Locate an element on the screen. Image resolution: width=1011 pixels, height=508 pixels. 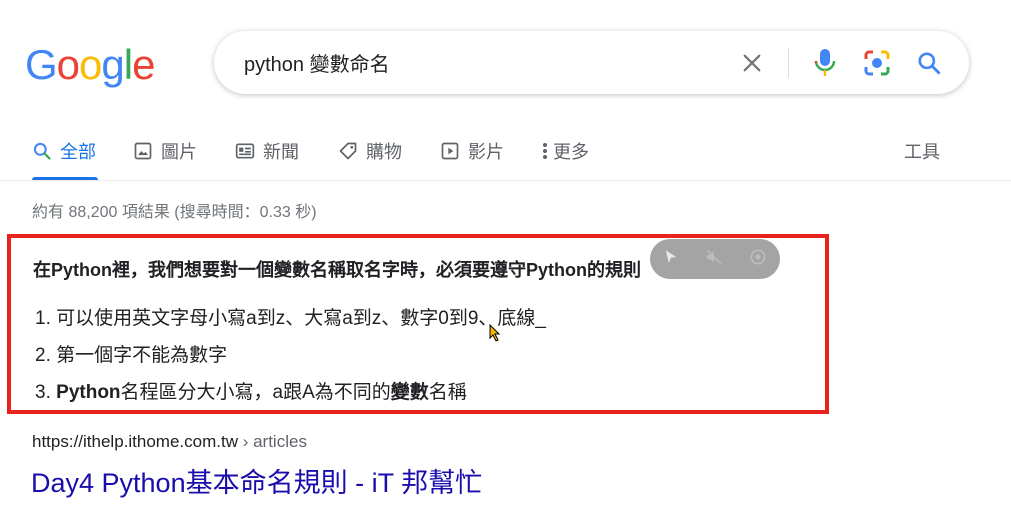
item-text: 名稱 is located at coordinates (447, 392).